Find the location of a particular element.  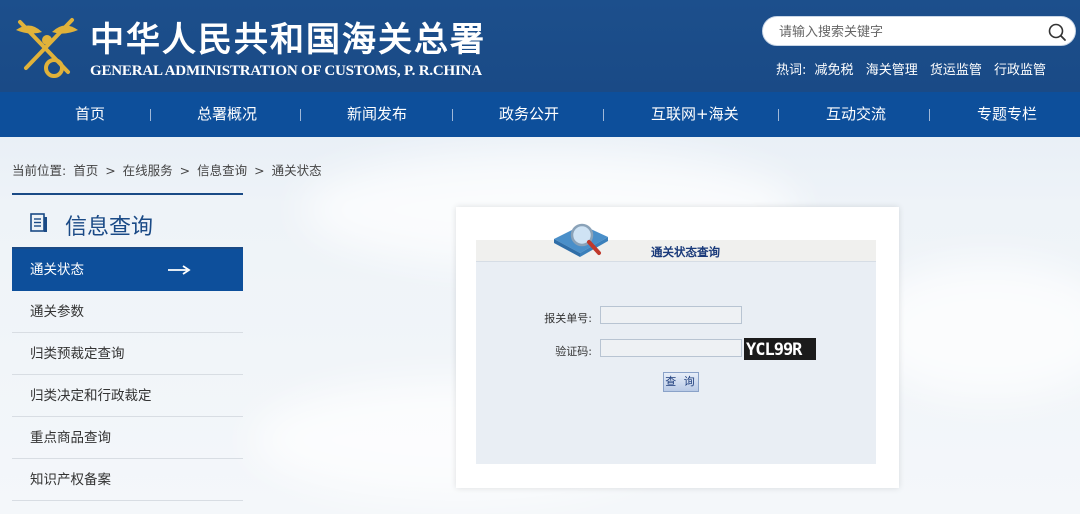

breadcrumb: 当前位置: 首页 > 在线服务 > 信息查询 > 通关状态 is located at coordinates (168, 169).